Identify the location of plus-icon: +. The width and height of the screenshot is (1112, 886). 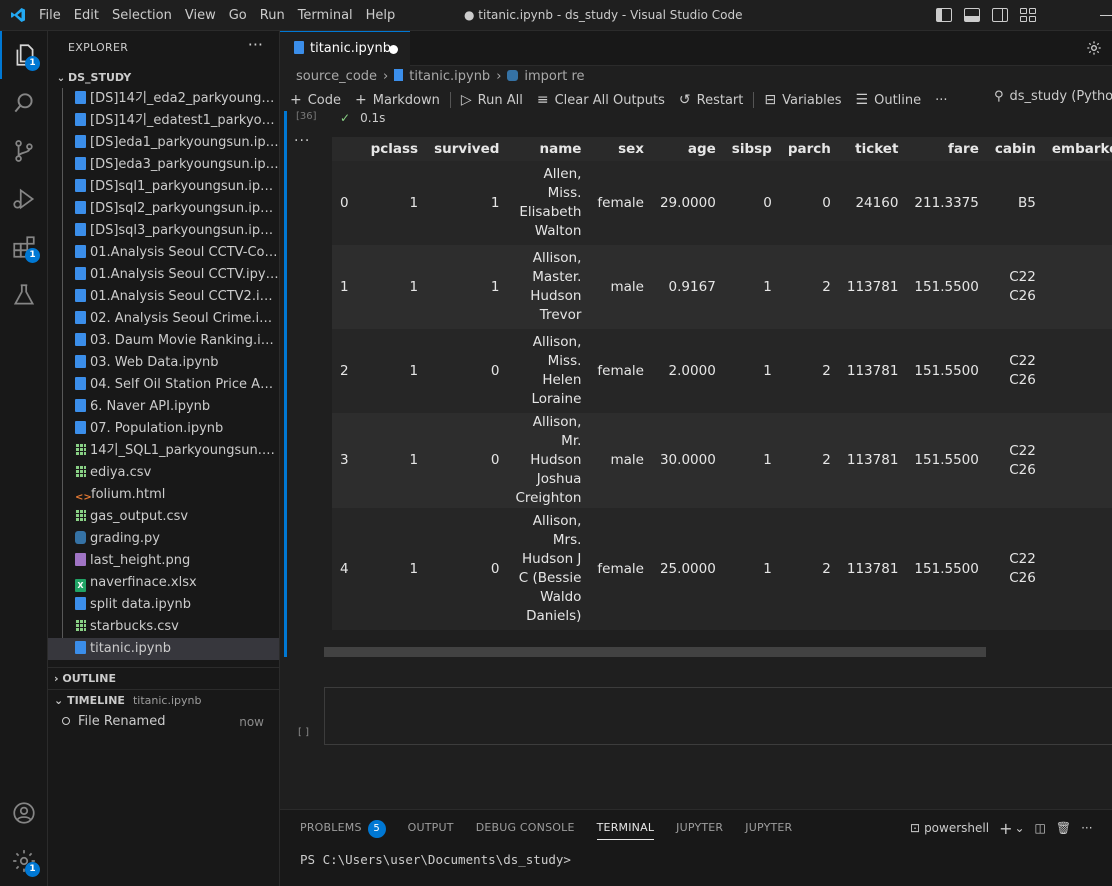
(1005, 828).